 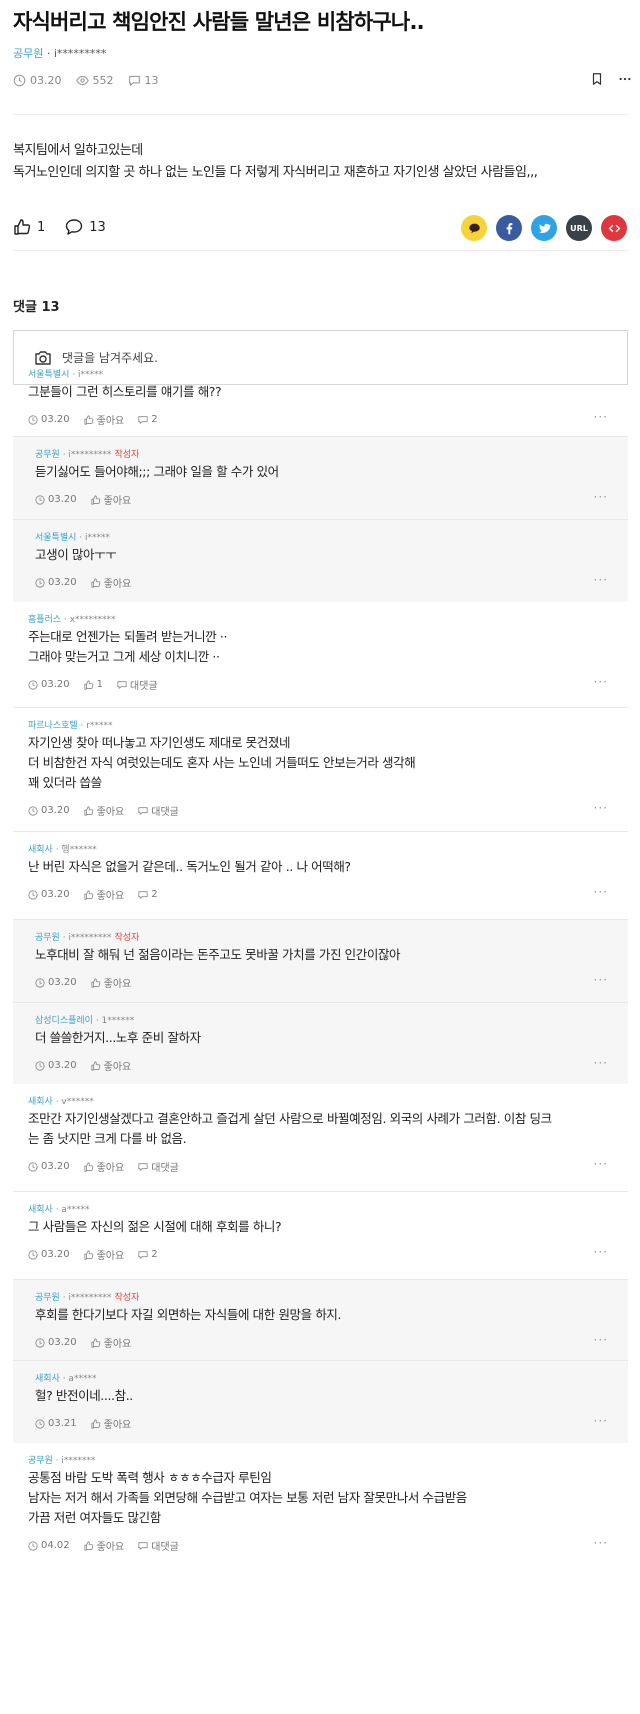 I want to click on comment-author-id: · 헹******, so click(x=74, y=850).